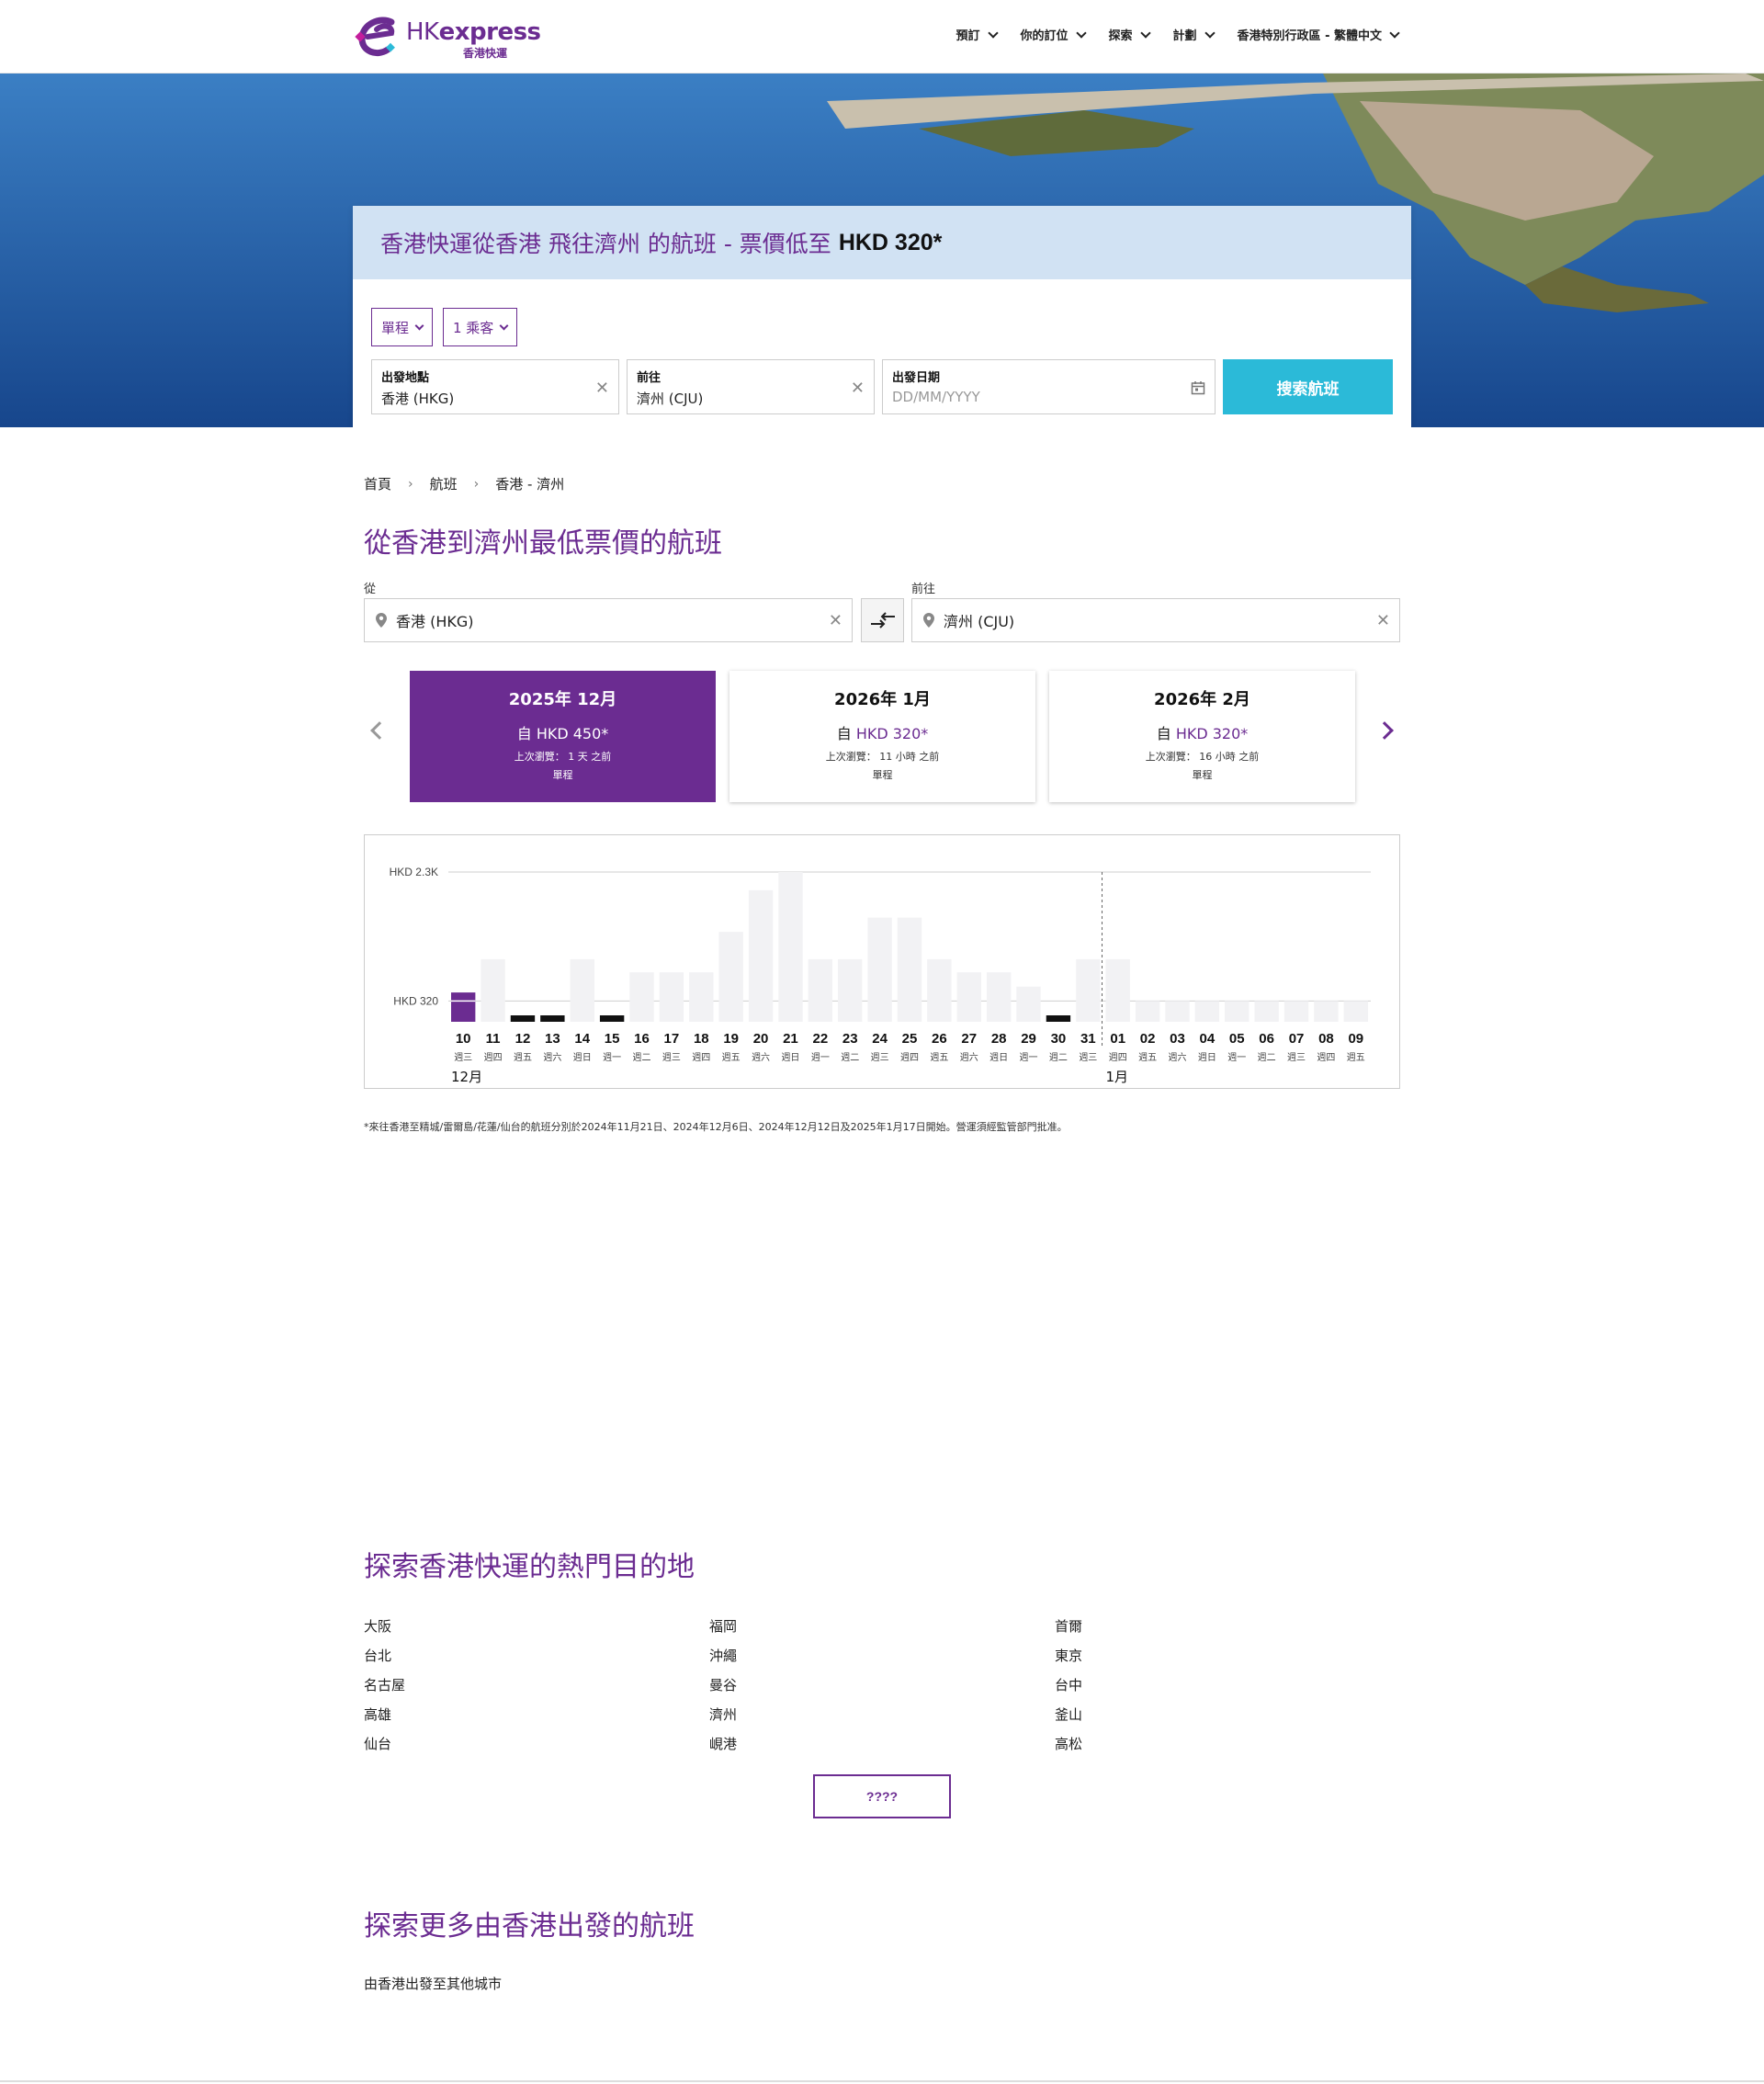 The height and width of the screenshot is (2084, 1764). I want to click on nav-explore: 探索, so click(1130, 34).